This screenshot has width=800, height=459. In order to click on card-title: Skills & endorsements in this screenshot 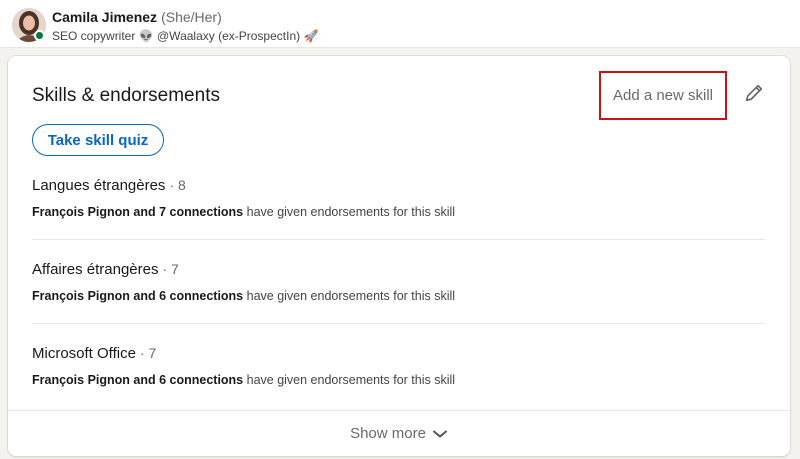, I will do `click(126, 95)`.